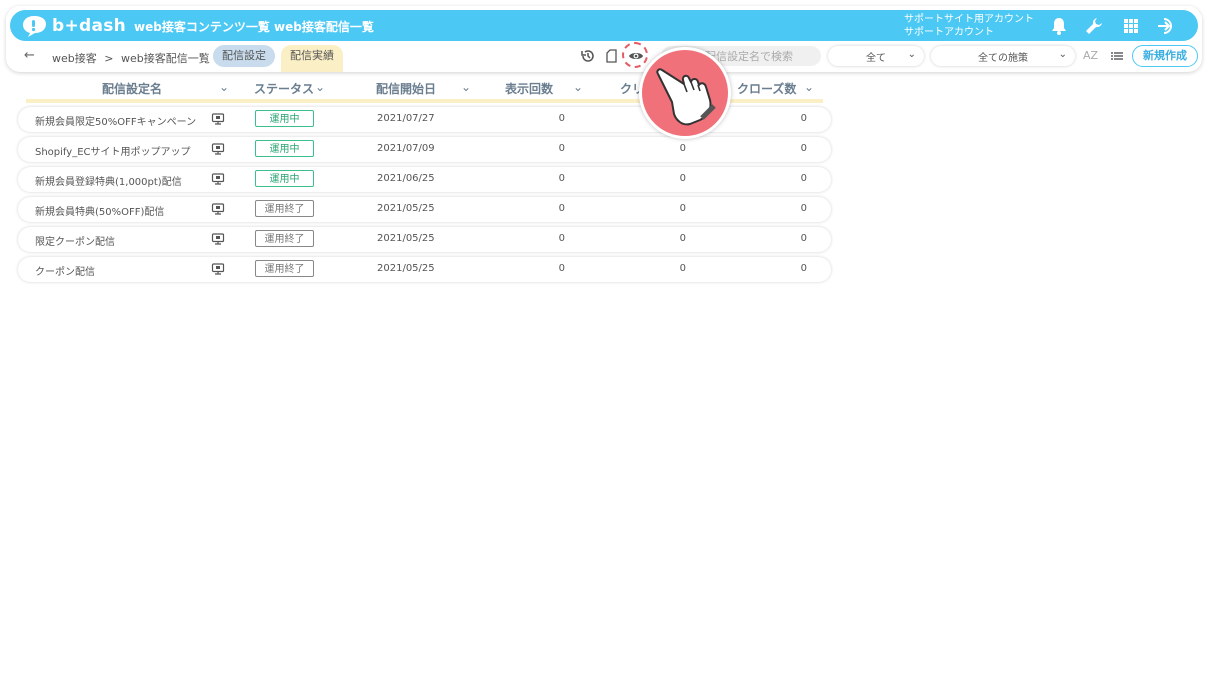 This screenshot has width=1210, height=680. What do you see at coordinates (588, 56) in the screenshot?
I see `history-icon` at bounding box center [588, 56].